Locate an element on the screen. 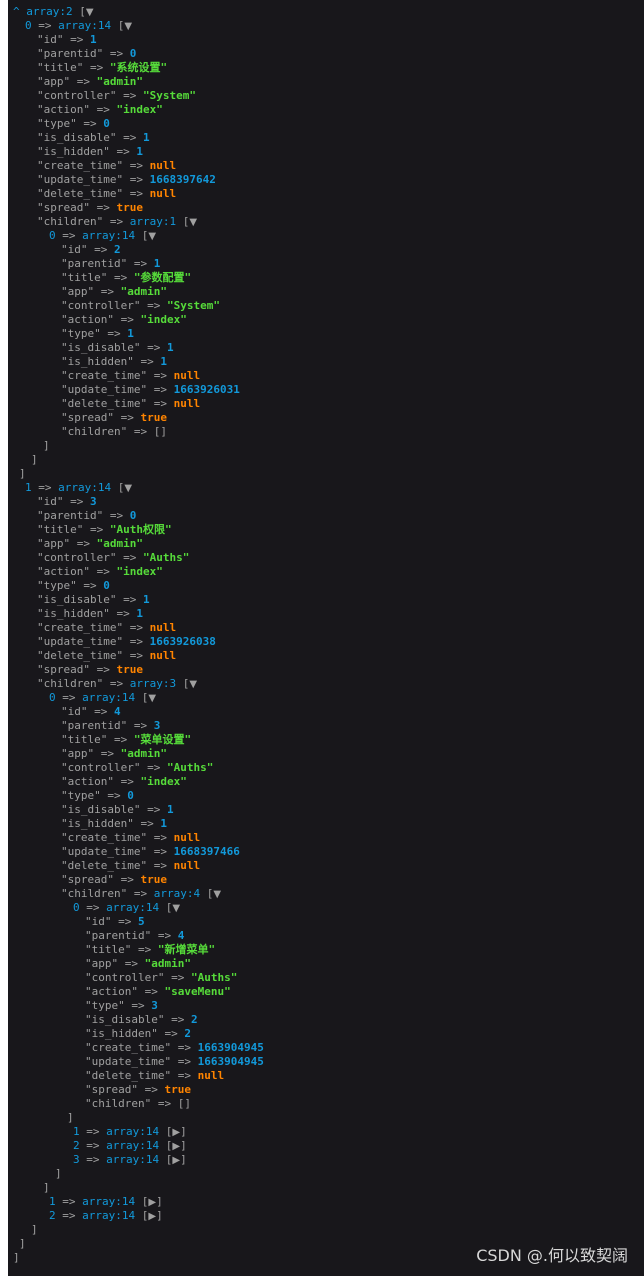 The height and width of the screenshot is (1276, 644). number-value: 1 is located at coordinates (170, 347).